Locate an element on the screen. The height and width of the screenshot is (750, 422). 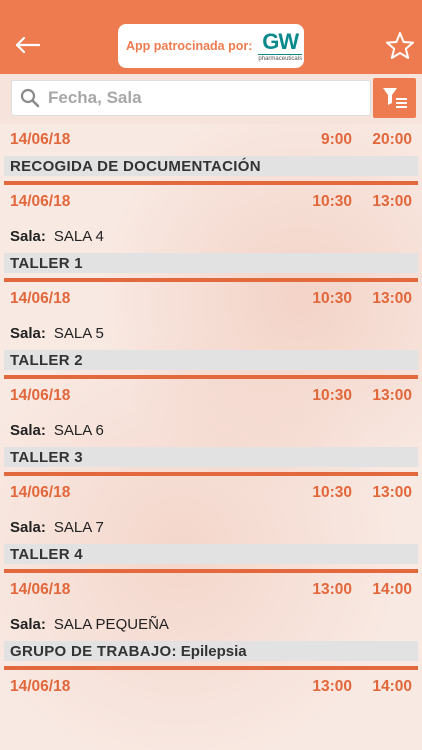
room-row: Sala: SALA 4 is located at coordinates (211, 236).